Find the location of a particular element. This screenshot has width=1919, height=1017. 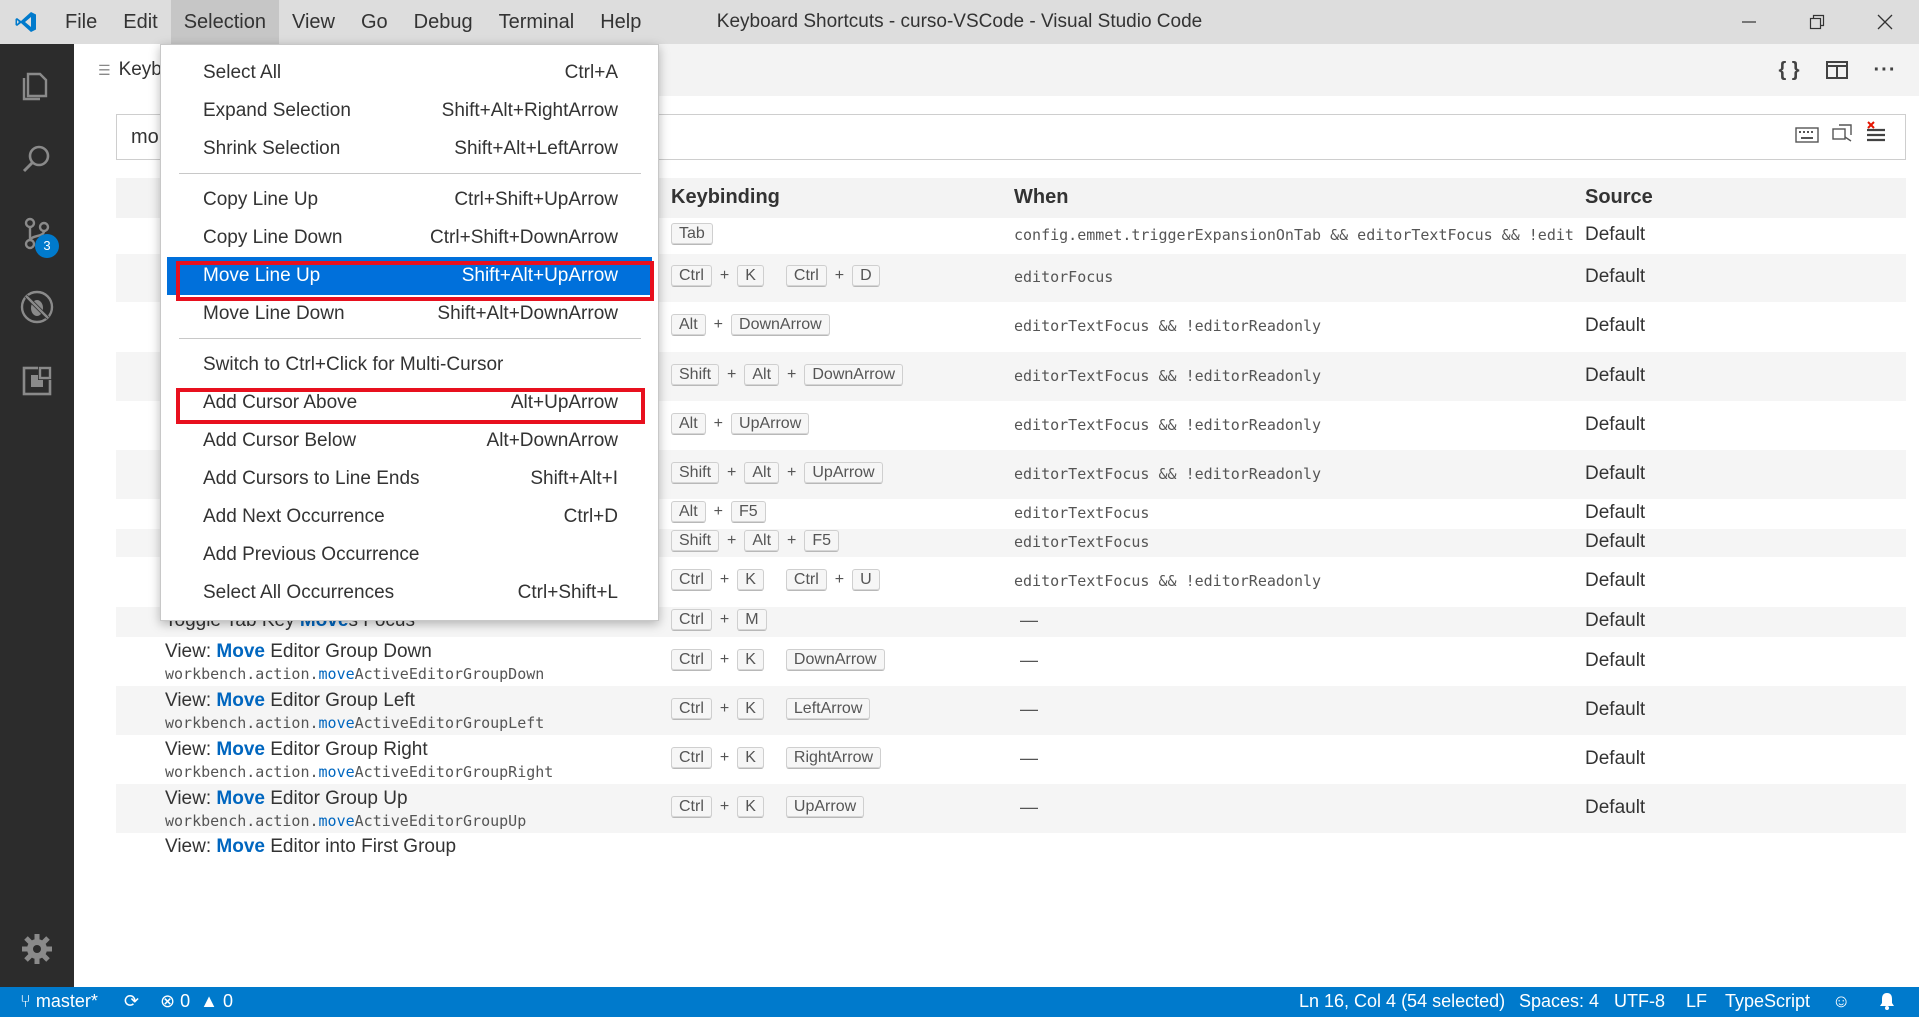

error-icon: ⊗ is located at coordinates (168, 1001).